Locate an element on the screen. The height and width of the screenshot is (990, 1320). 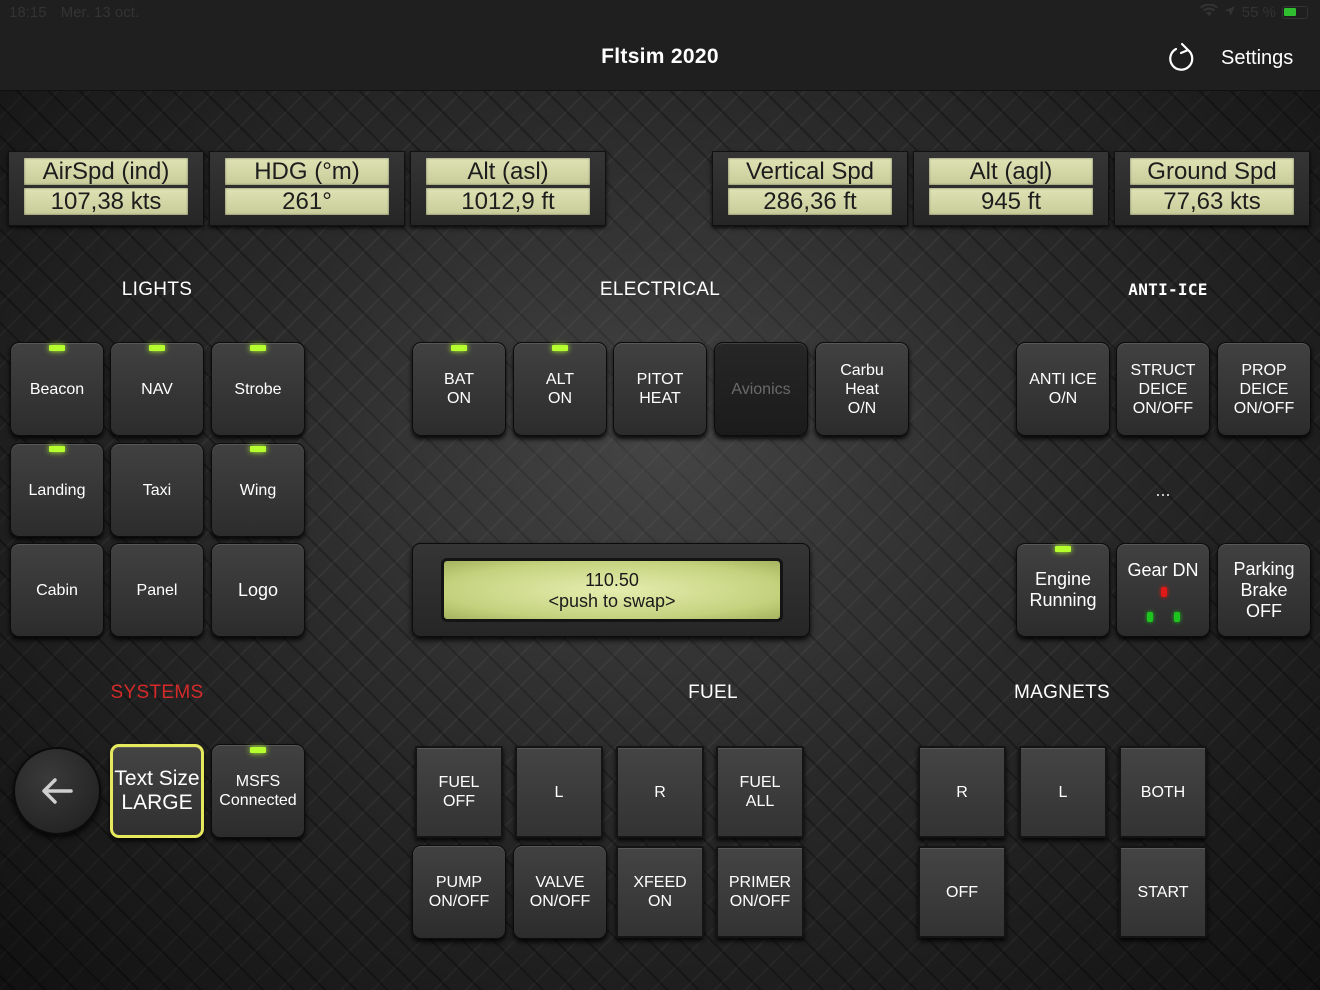
light-taxi-button: Taxi is located at coordinates (157, 490).